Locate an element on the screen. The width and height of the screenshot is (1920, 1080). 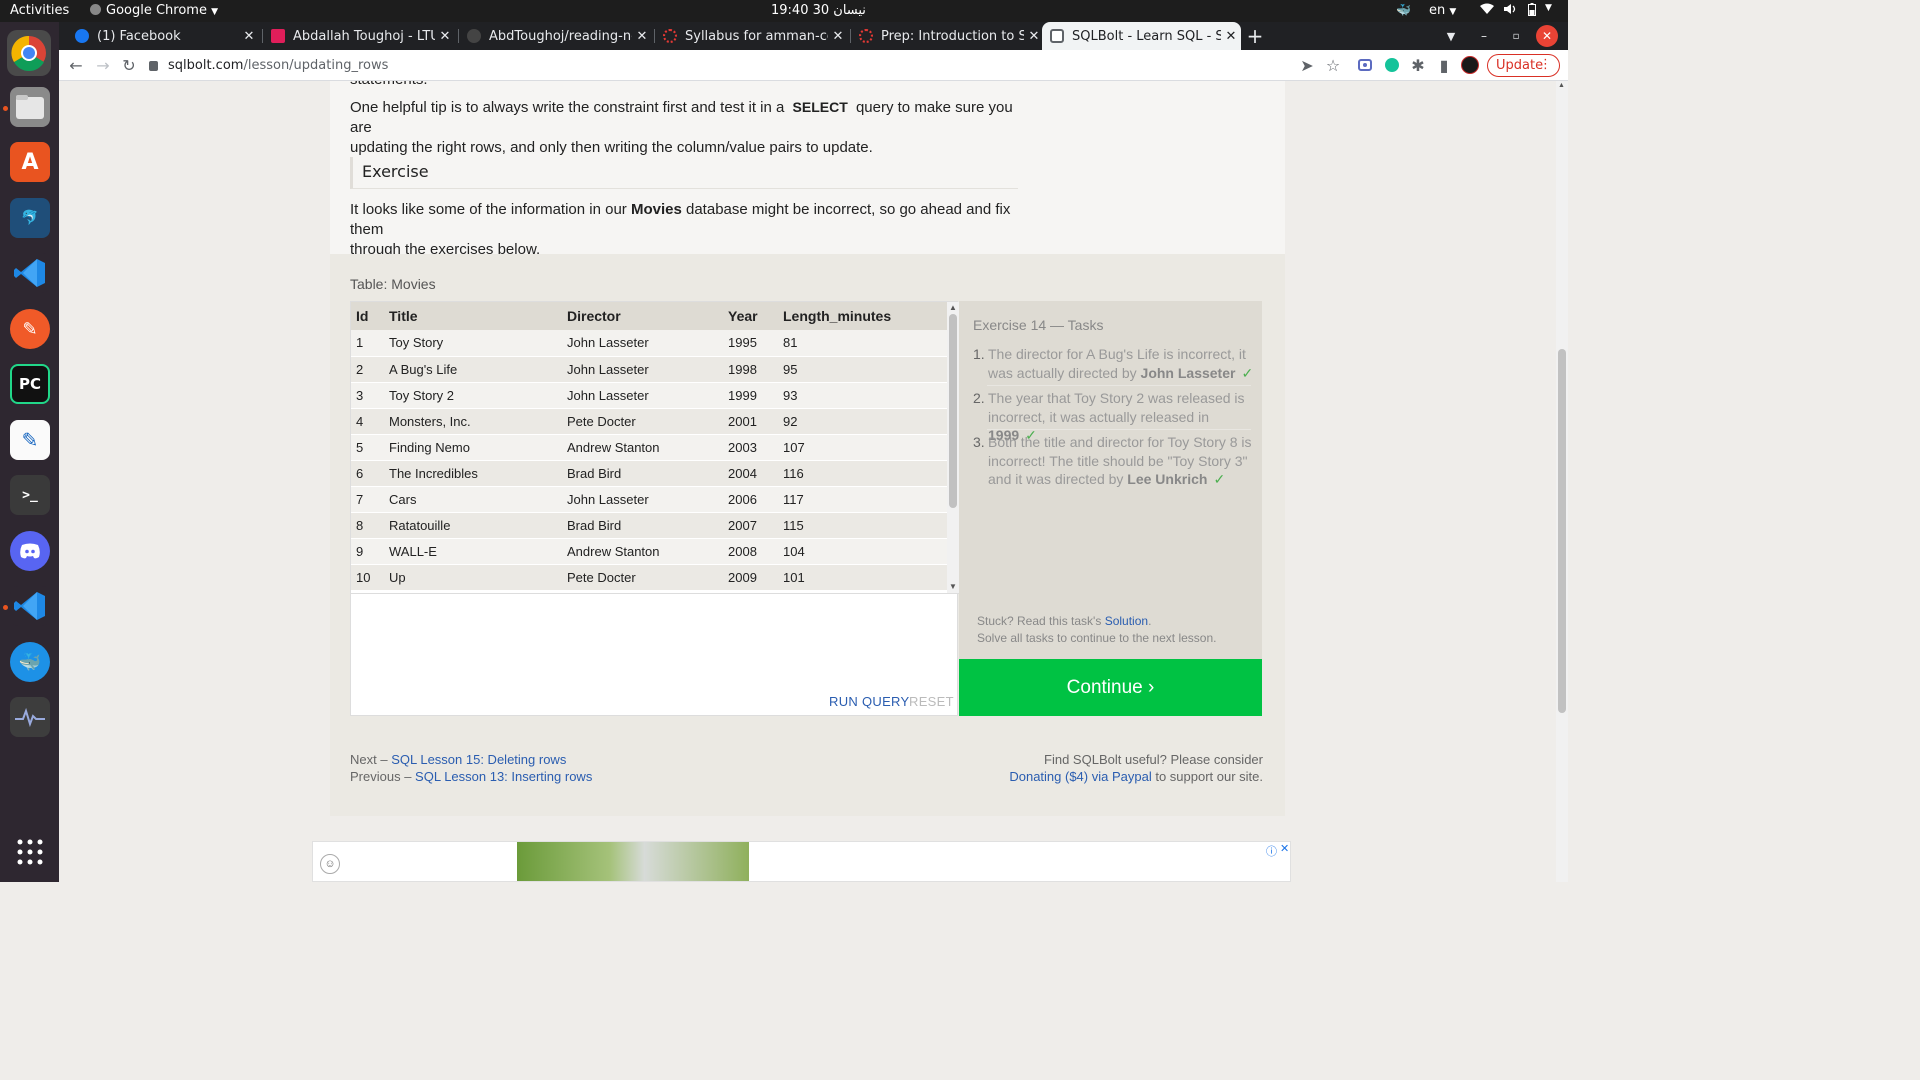
discord-dock-icon is located at coordinates (30, 551).